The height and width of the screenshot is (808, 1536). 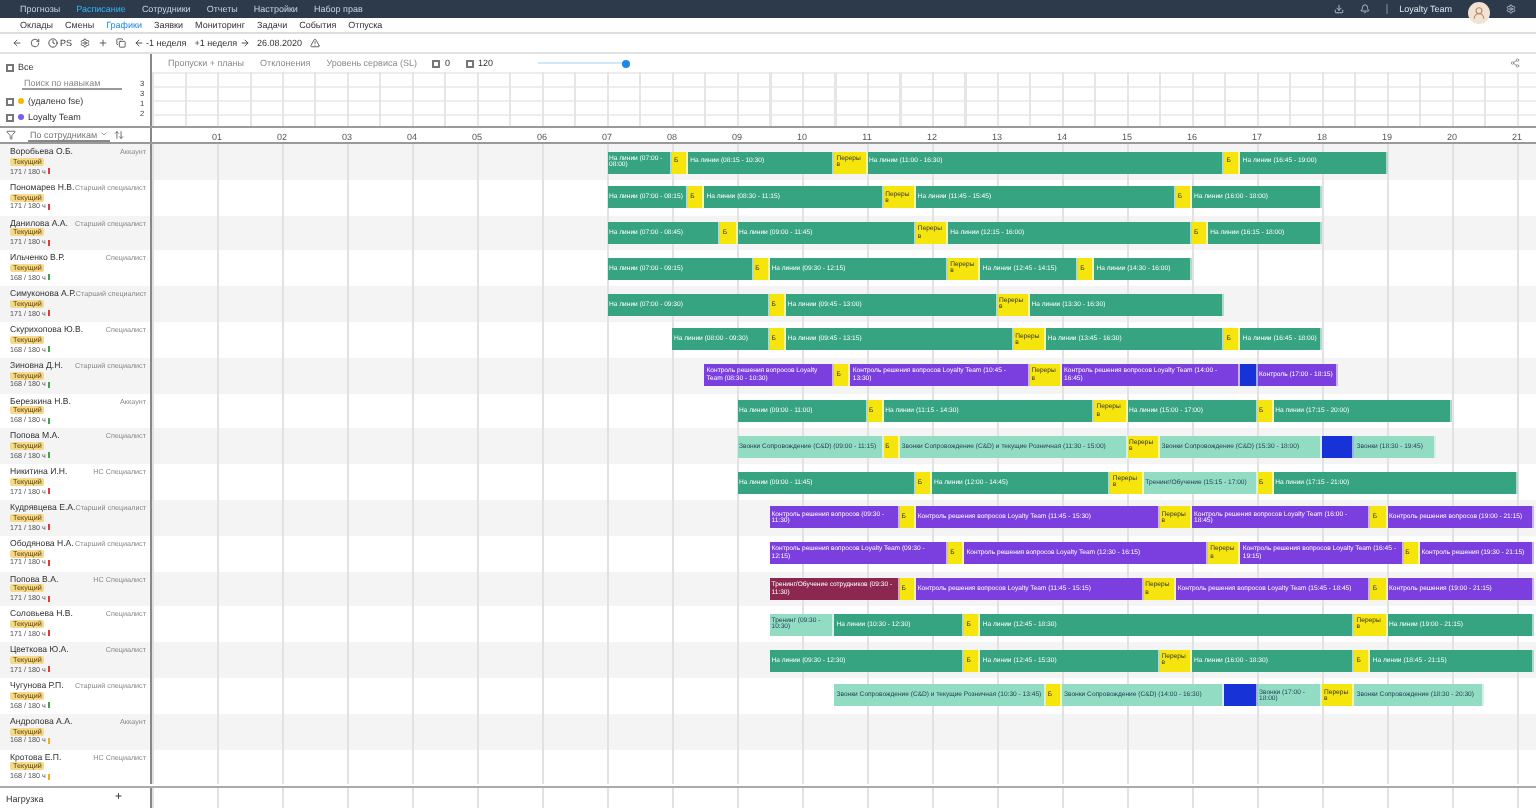 I want to click on arrow-right-icon, so click(x=244, y=43).